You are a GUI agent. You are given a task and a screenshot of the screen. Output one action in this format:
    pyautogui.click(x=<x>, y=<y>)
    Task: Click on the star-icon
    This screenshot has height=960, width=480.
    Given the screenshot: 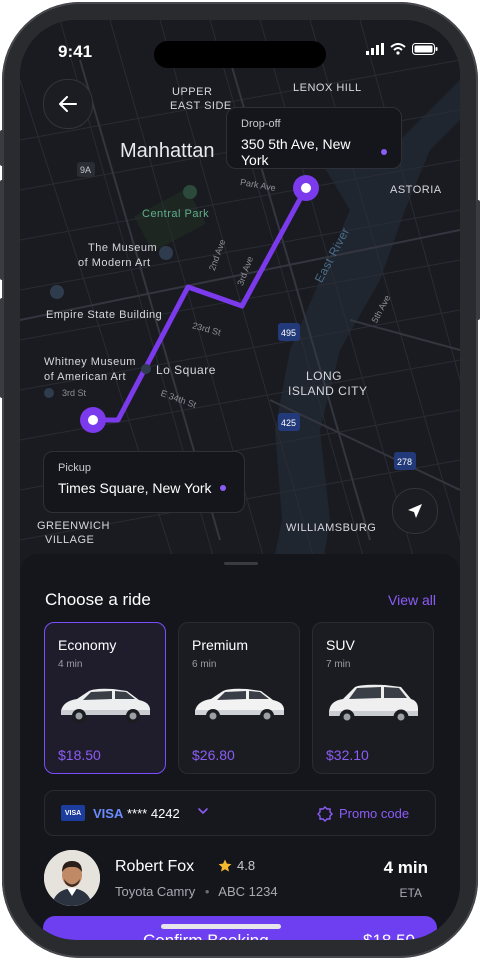 What is the action you would take?
    pyautogui.click(x=225, y=865)
    